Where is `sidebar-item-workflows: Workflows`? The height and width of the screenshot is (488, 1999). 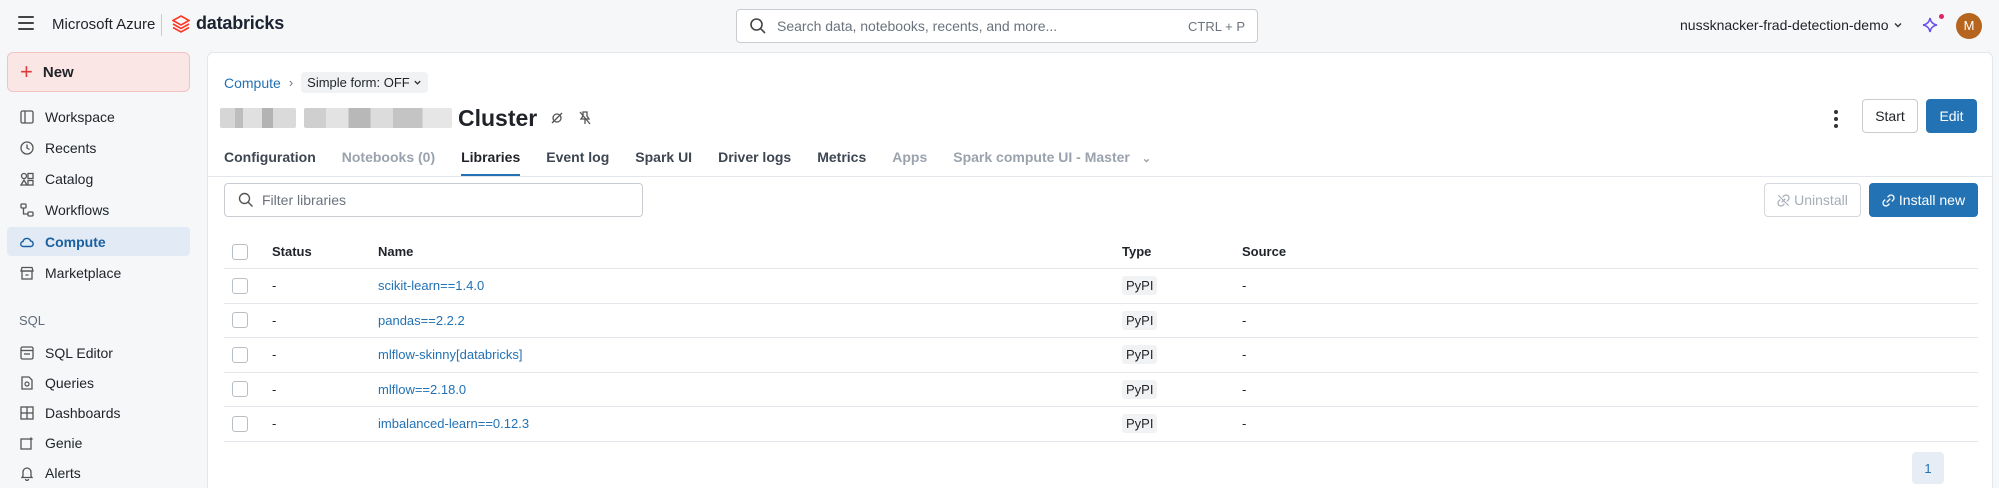 sidebar-item-workflows: Workflows is located at coordinates (98, 209).